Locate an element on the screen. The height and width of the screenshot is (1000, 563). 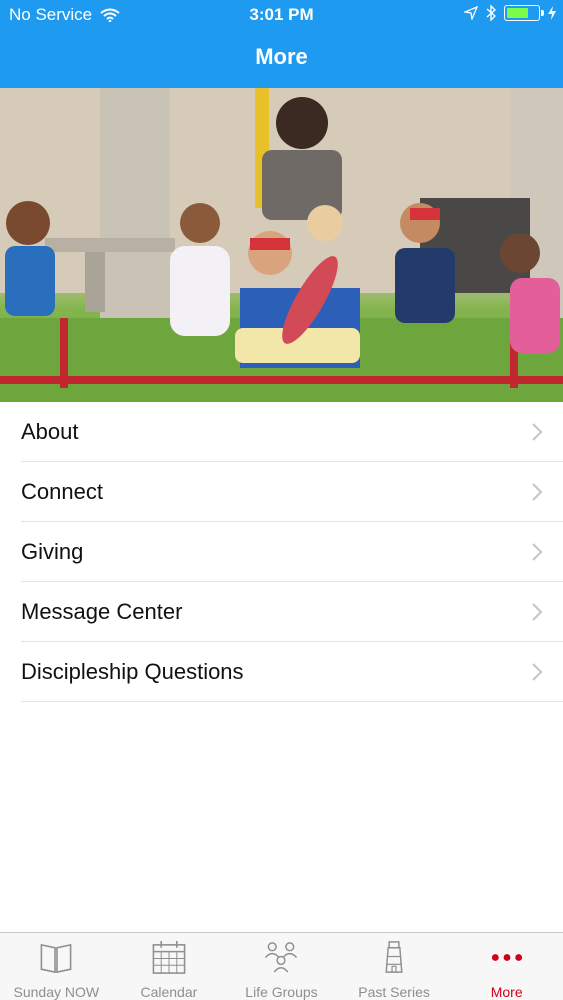
tab-more: More is located at coordinates (506, 966).